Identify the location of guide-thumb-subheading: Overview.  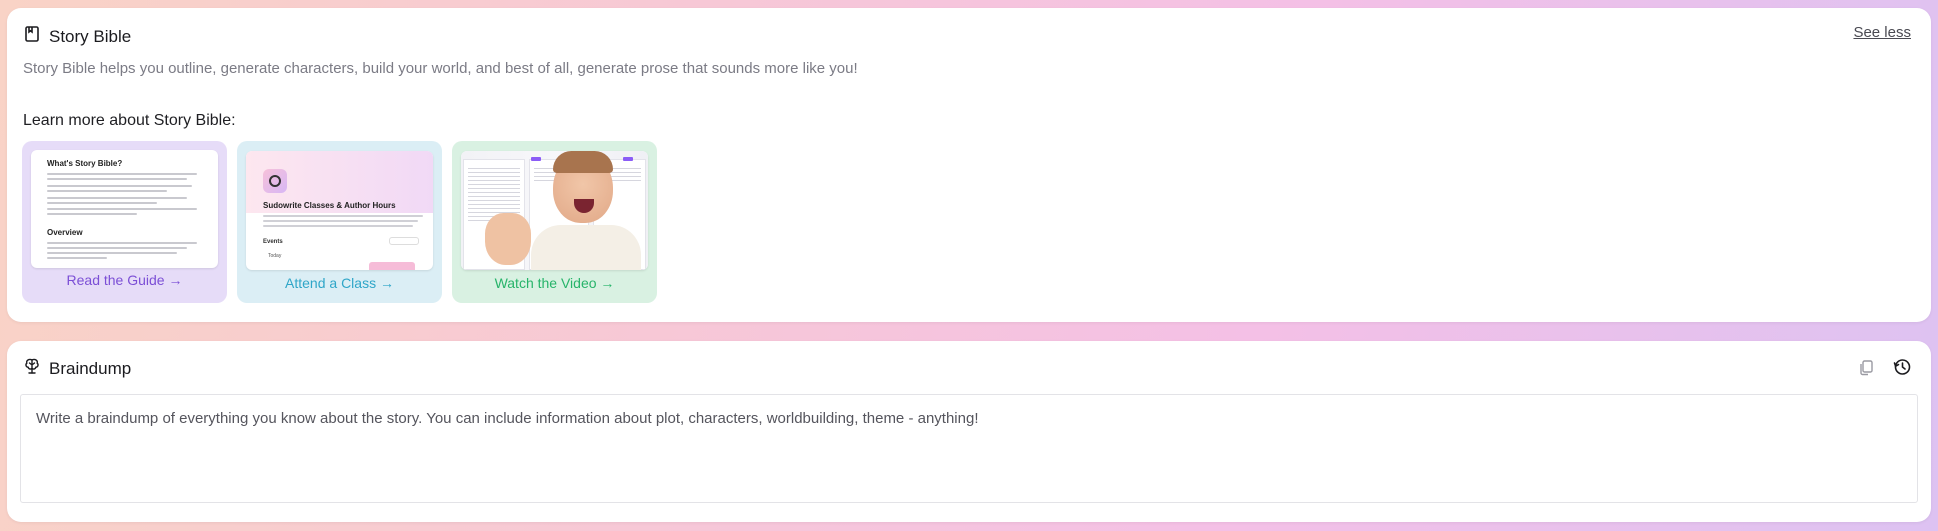
(65, 232).